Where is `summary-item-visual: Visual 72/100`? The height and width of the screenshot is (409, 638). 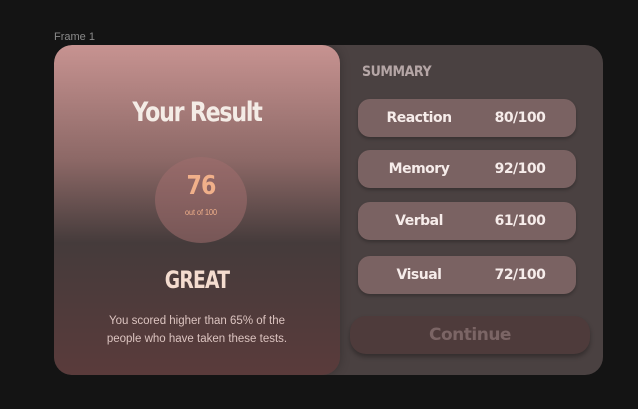
summary-item-visual: Visual 72/100 is located at coordinates (467, 275).